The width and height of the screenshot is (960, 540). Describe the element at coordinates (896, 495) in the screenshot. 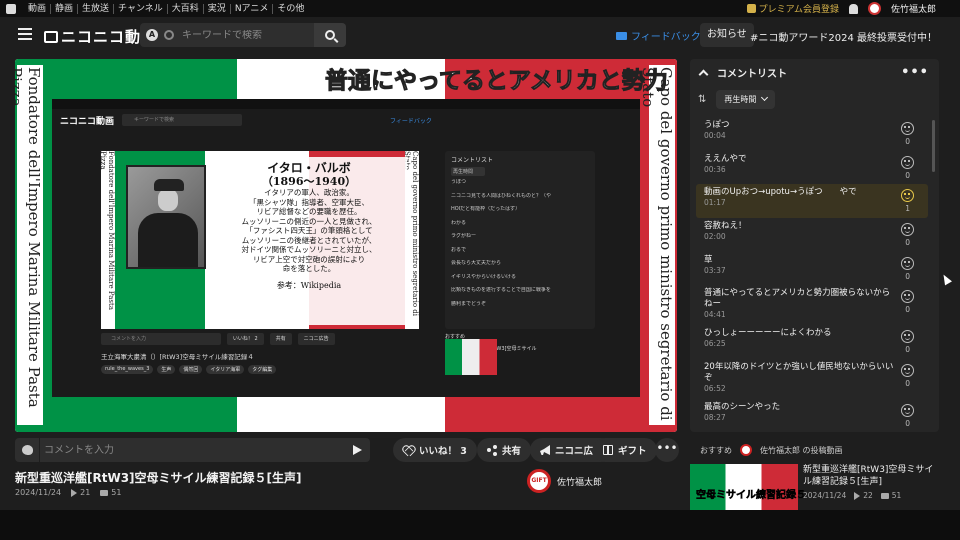

I see `recommend-comments: 51` at that location.